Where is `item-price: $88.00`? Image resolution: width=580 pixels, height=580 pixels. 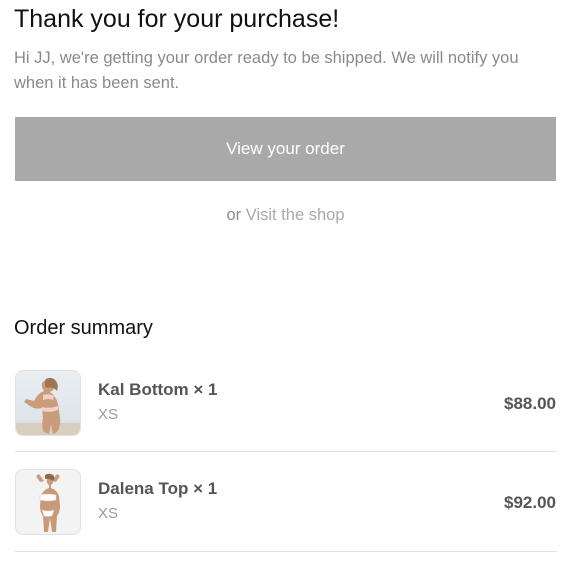
item-price: $88.00 is located at coordinates (530, 403).